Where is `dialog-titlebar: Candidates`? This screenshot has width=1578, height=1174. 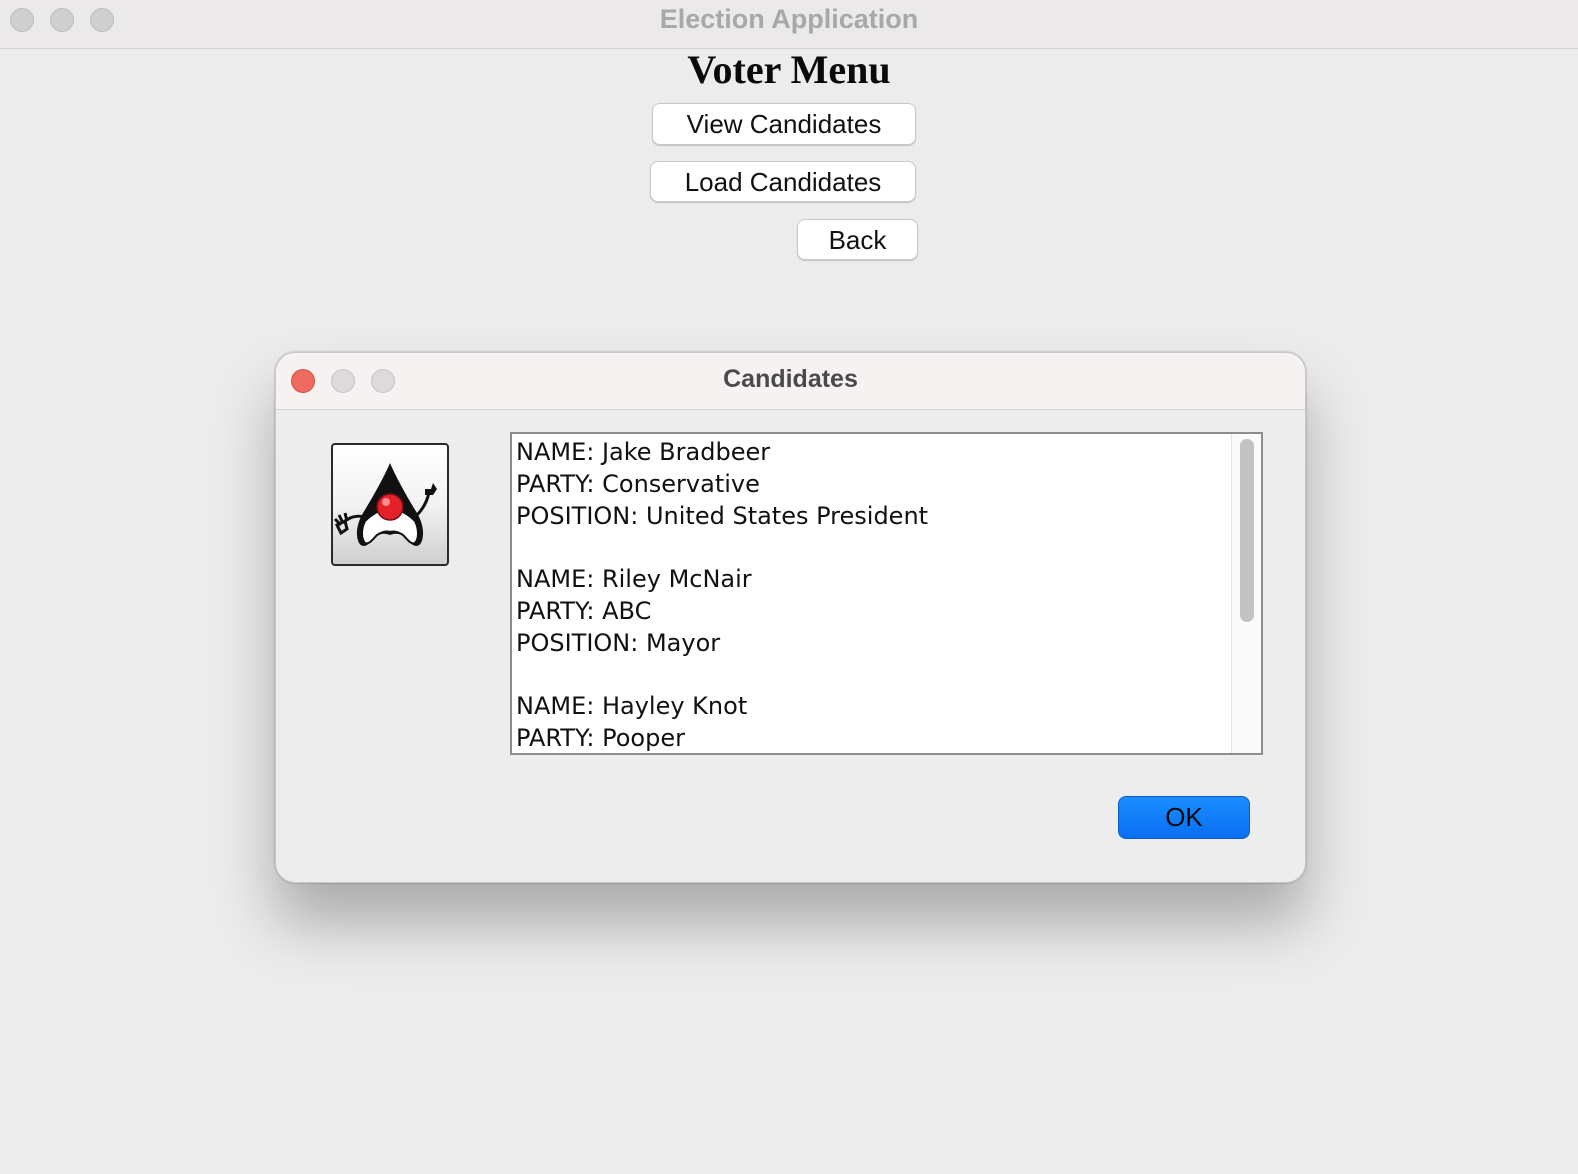
dialog-titlebar: Candidates is located at coordinates (790, 381).